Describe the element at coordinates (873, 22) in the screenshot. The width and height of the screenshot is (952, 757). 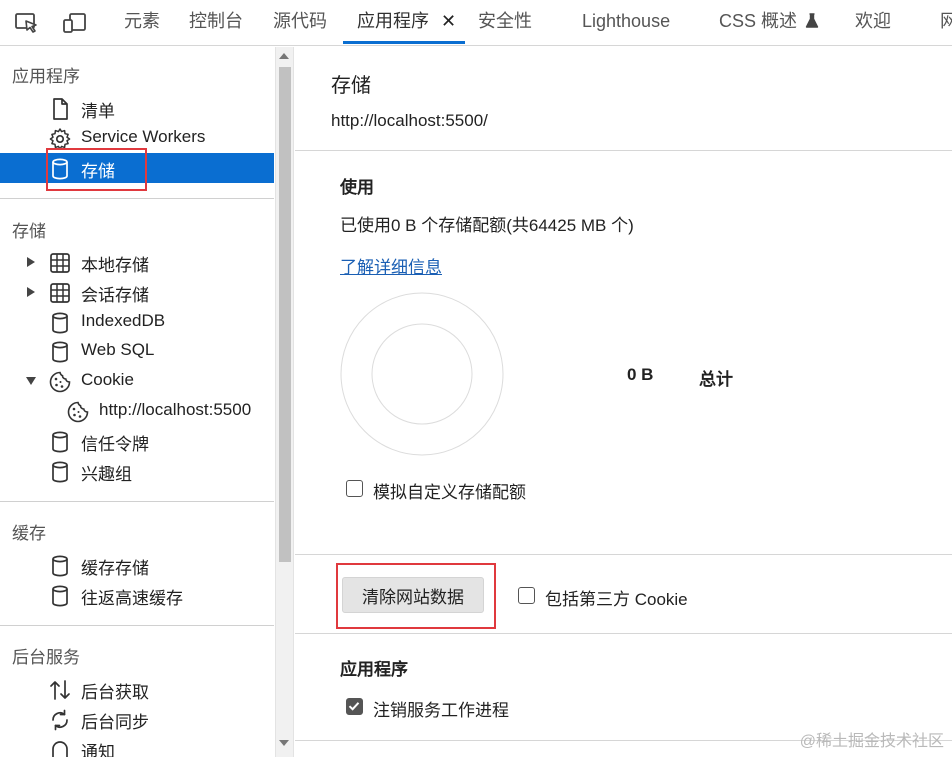
I see `tab-welcome: 欢迎` at that location.